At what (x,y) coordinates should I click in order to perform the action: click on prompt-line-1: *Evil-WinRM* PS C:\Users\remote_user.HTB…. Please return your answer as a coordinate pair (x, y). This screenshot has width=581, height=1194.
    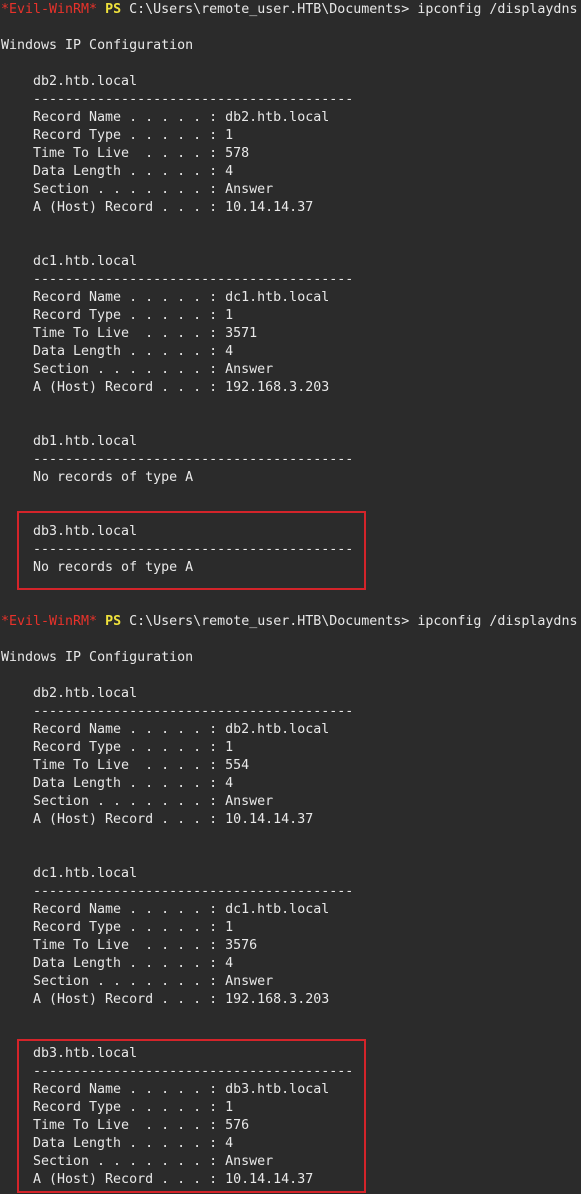
    Looking at the image, I should click on (289, 10).